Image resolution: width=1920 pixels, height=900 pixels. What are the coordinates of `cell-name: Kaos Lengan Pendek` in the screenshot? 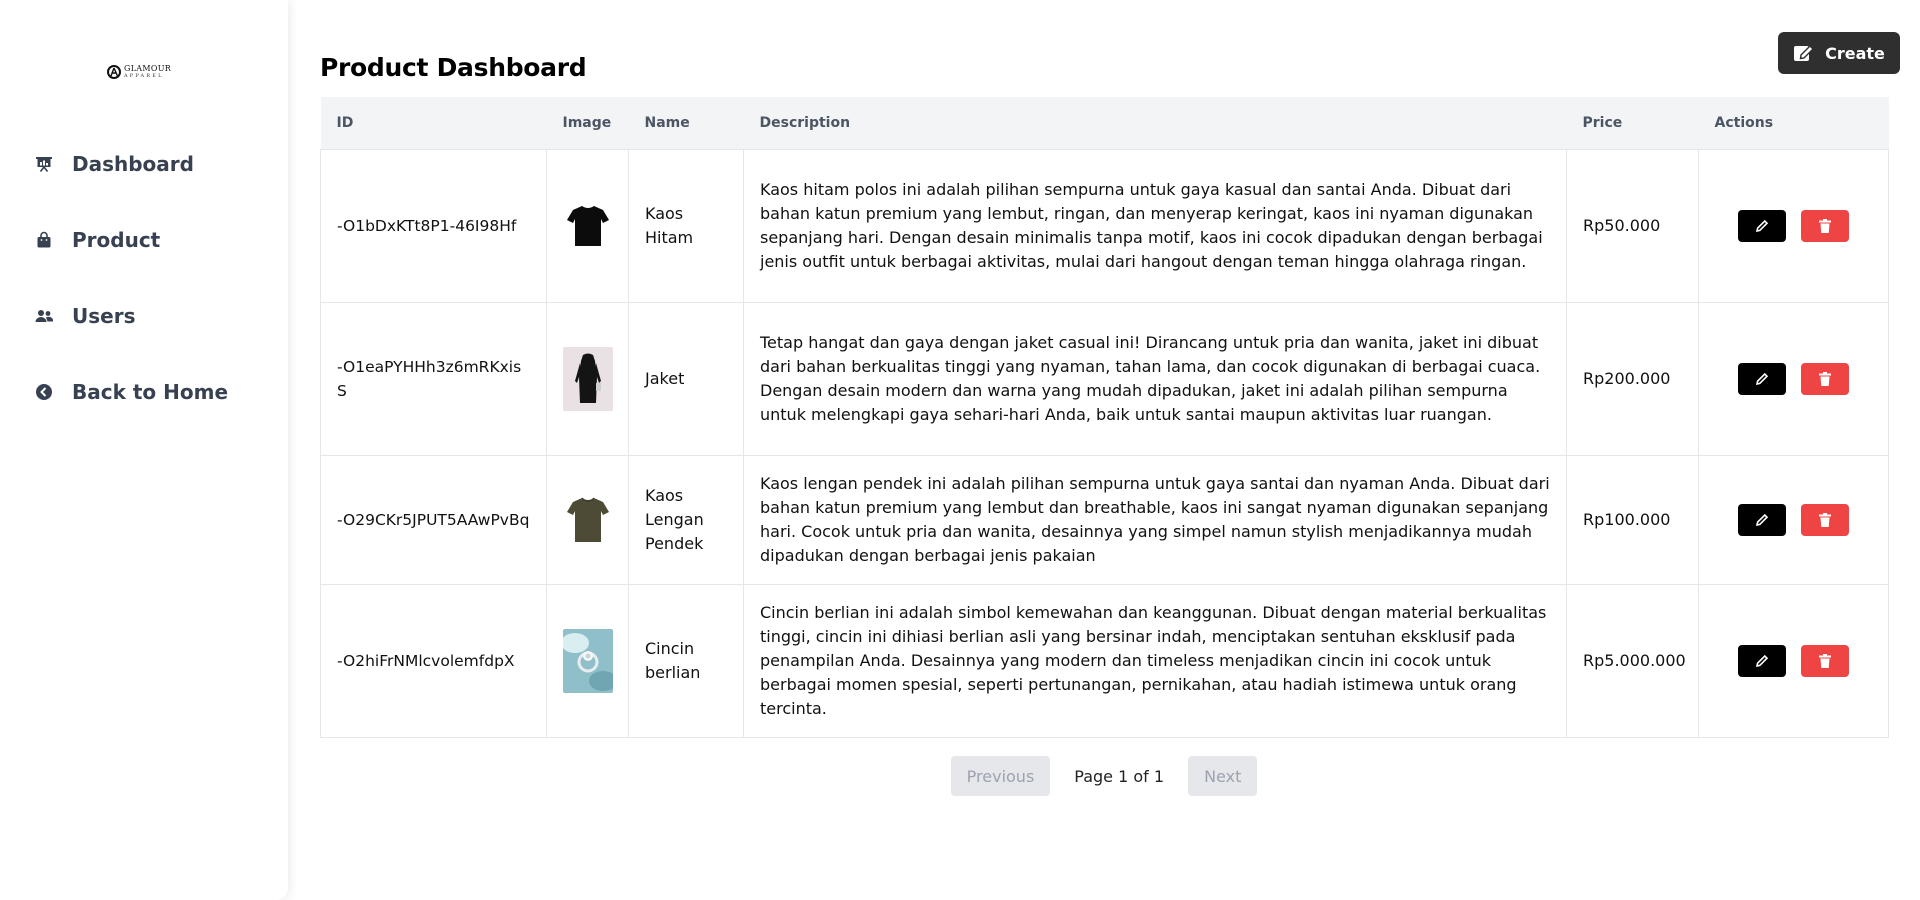 It's located at (686, 519).